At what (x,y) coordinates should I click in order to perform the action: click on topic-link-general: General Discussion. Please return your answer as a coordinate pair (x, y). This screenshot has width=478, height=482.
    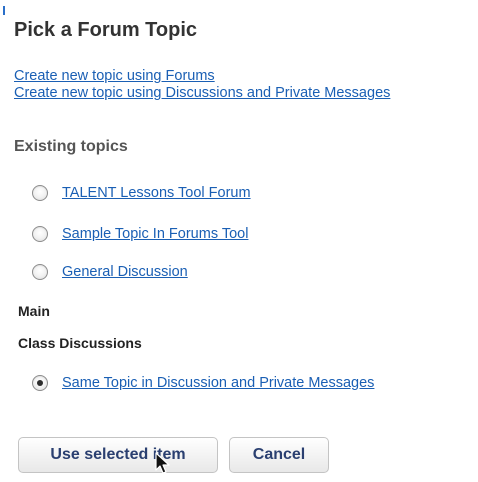
    Looking at the image, I should click on (125, 272).